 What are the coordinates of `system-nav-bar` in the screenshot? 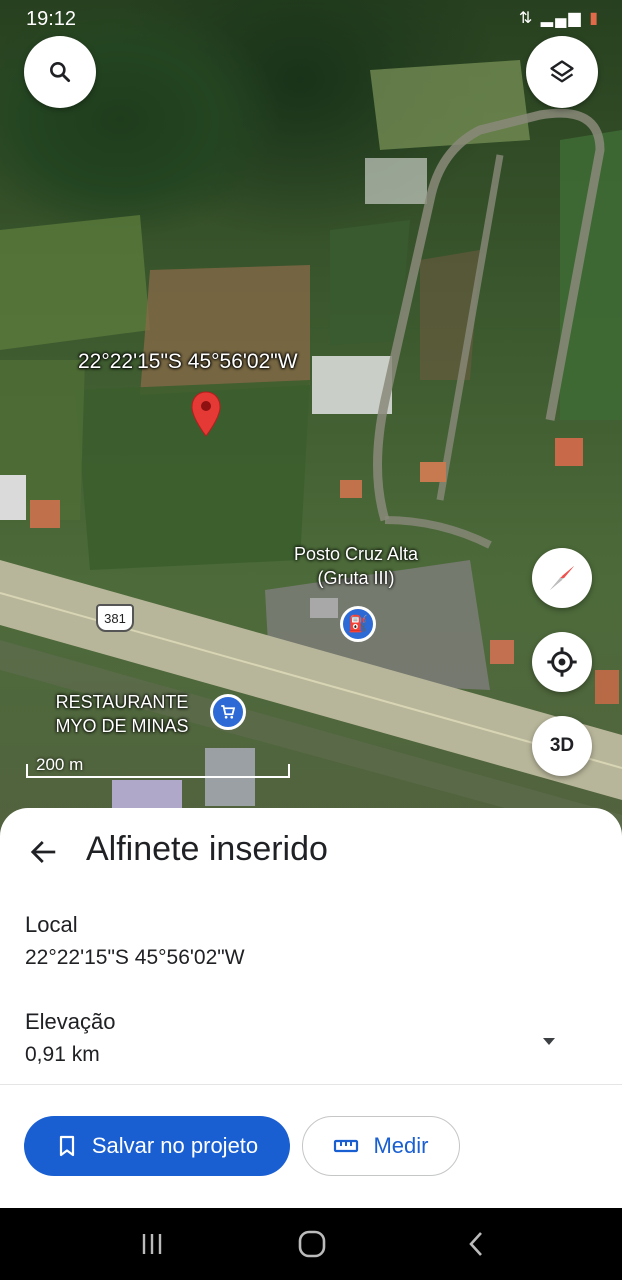 It's located at (311, 1244).